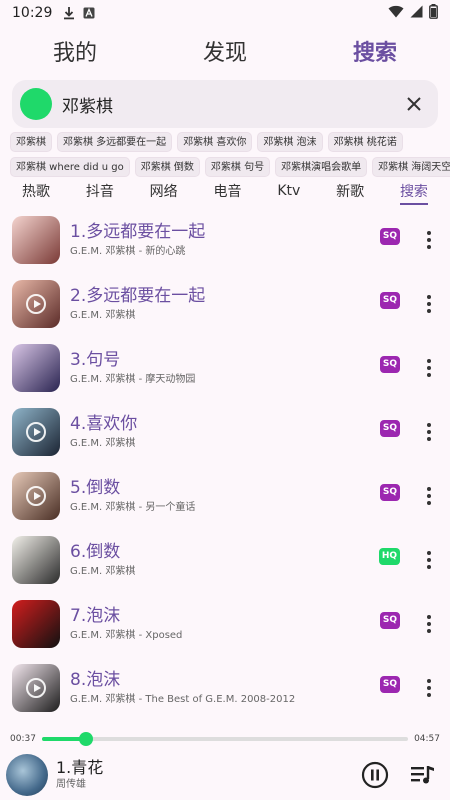 The image size is (450, 800). What do you see at coordinates (164, 191) in the screenshot?
I see `category-tab-network: 网络` at bounding box center [164, 191].